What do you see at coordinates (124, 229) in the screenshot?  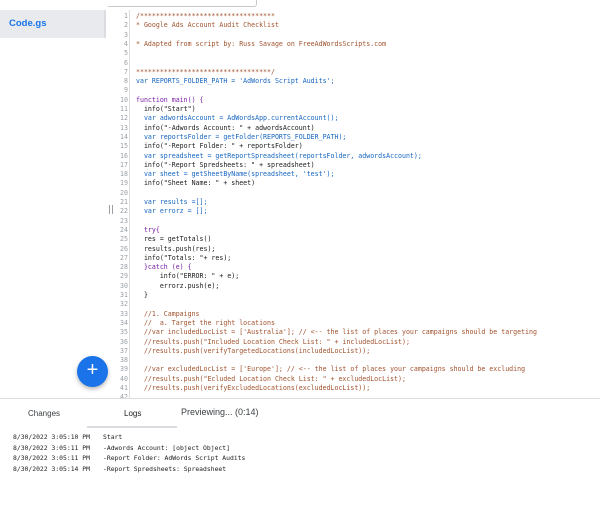 I see `line-number: 24` at bounding box center [124, 229].